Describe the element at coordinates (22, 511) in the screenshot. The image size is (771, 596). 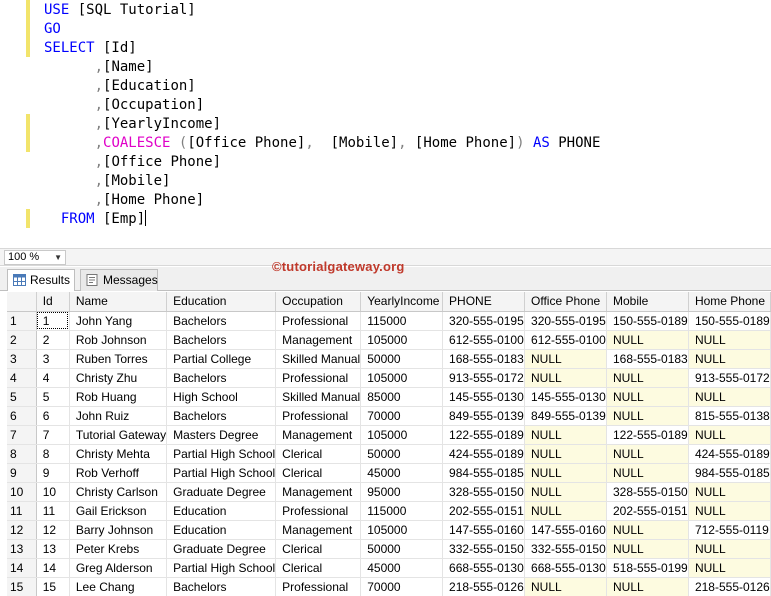
I see `row-number: 11` at that location.